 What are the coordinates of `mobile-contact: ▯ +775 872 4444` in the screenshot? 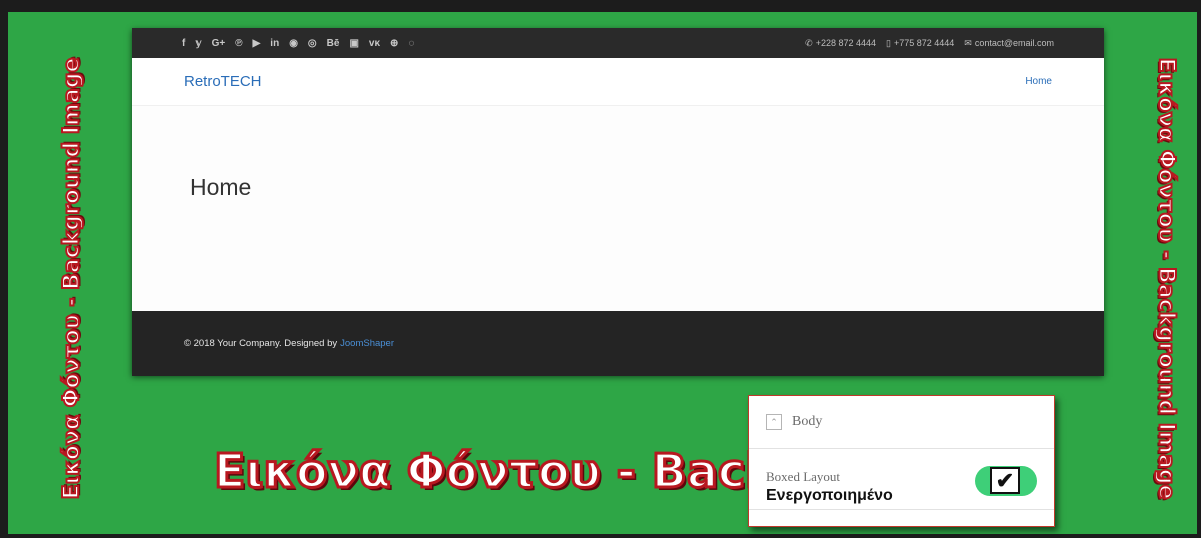 It's located at (920, 43).